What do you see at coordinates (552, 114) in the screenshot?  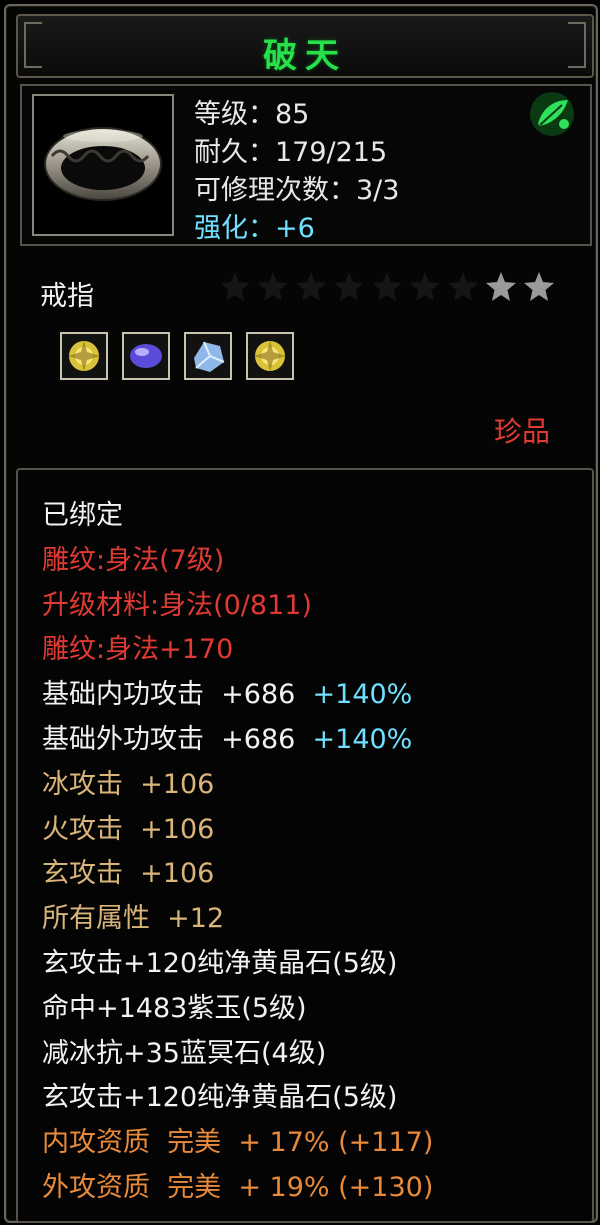 I see `bind-leaf-icon` at bounding box center [552, 114].